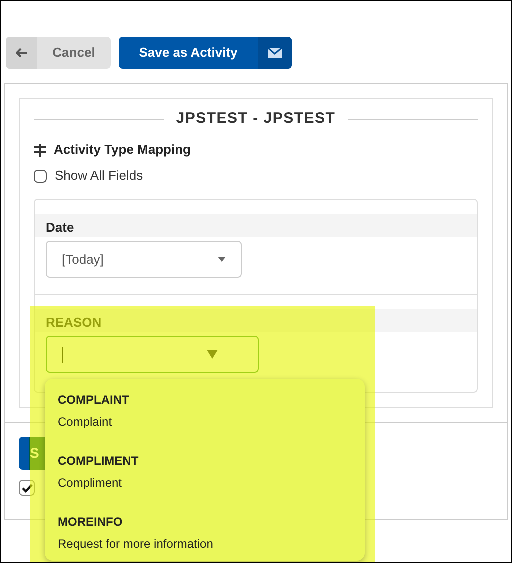 This screenshot has width=512, height=563. I want to click on field-label: Date, so click(60, 227).